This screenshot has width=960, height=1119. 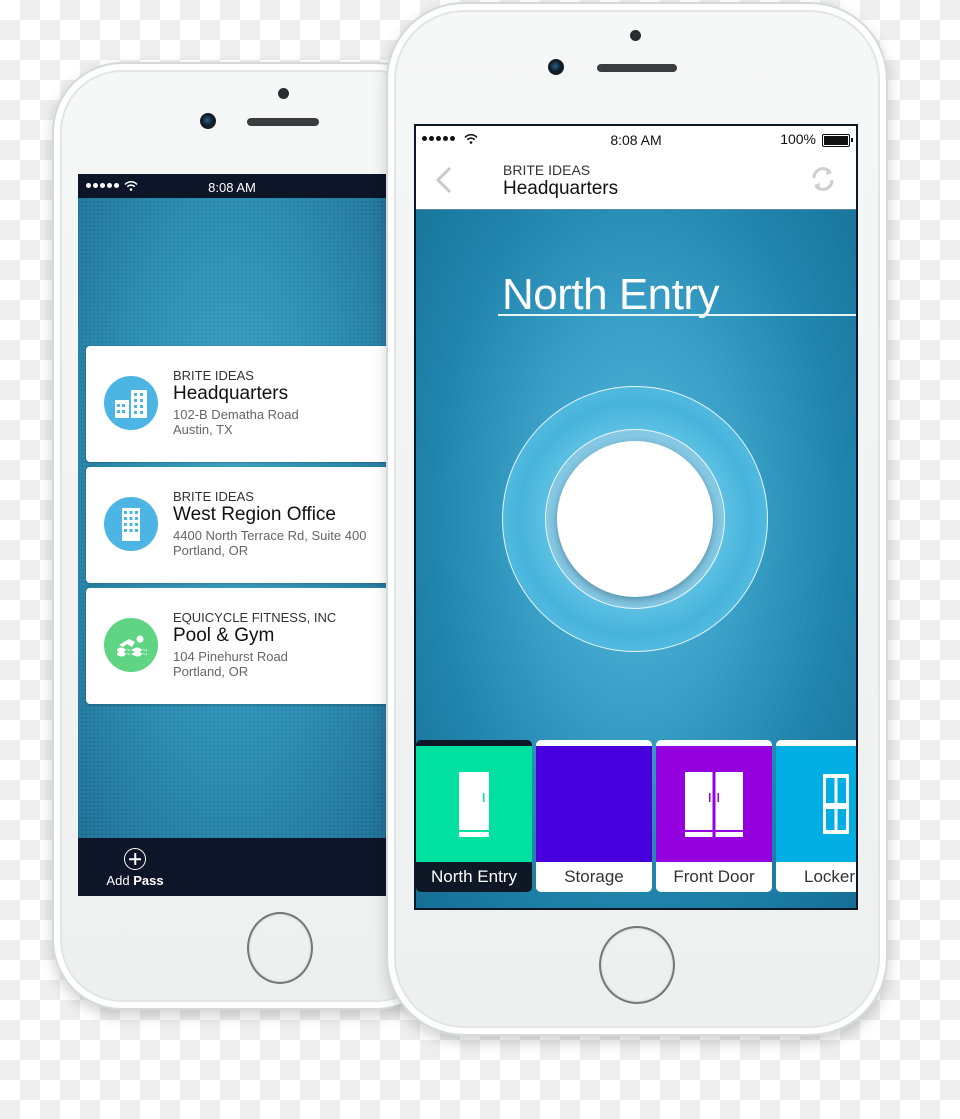 I want to click on double-door-icon, so click(x=714, y=804).